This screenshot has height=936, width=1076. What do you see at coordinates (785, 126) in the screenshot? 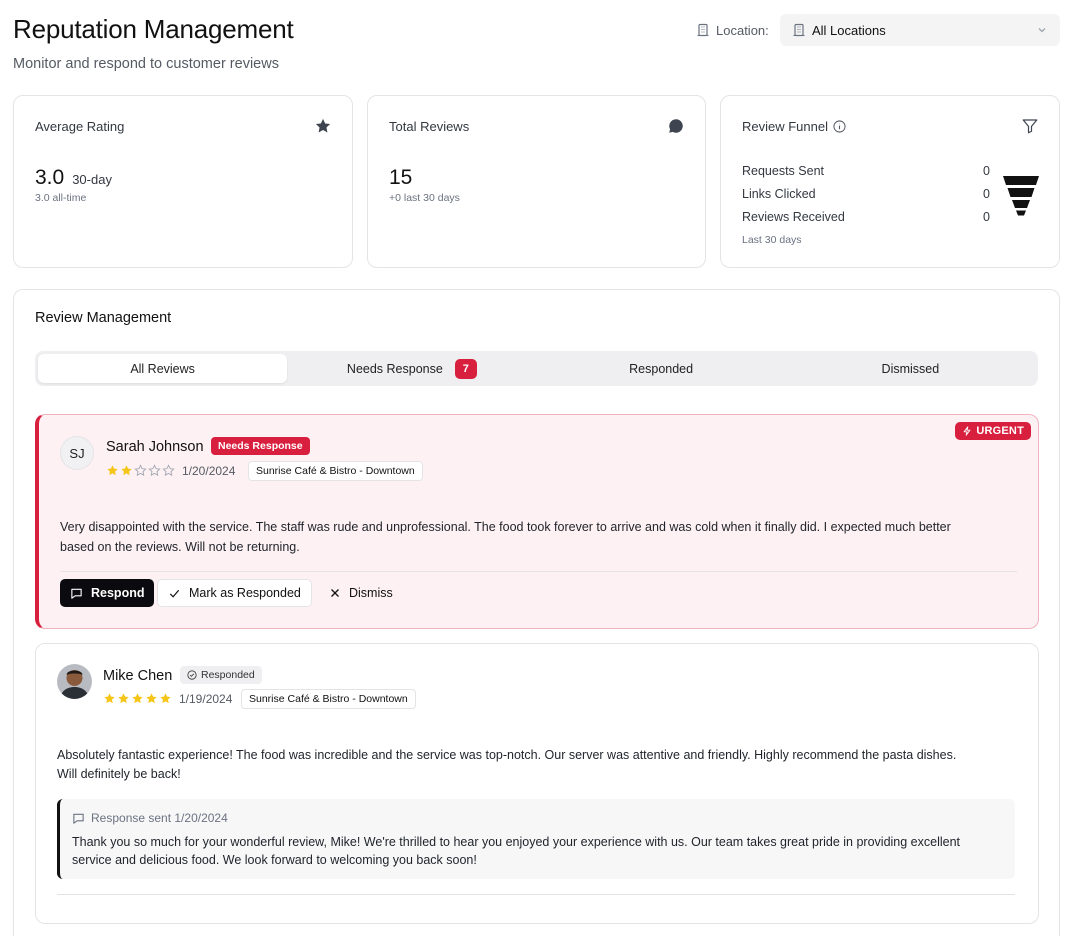
I see `review-funnel-title: Review Funnel` at bounding box center [785, 126].